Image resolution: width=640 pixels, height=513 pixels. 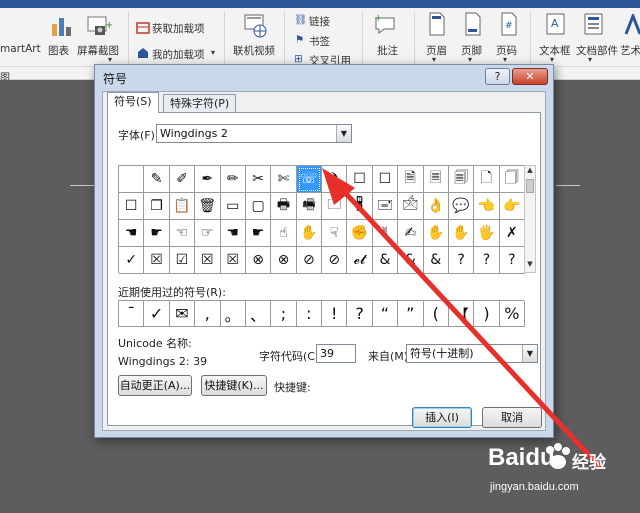 I want to click on symbol-cell: 🗑, so click(x=208, y=206).